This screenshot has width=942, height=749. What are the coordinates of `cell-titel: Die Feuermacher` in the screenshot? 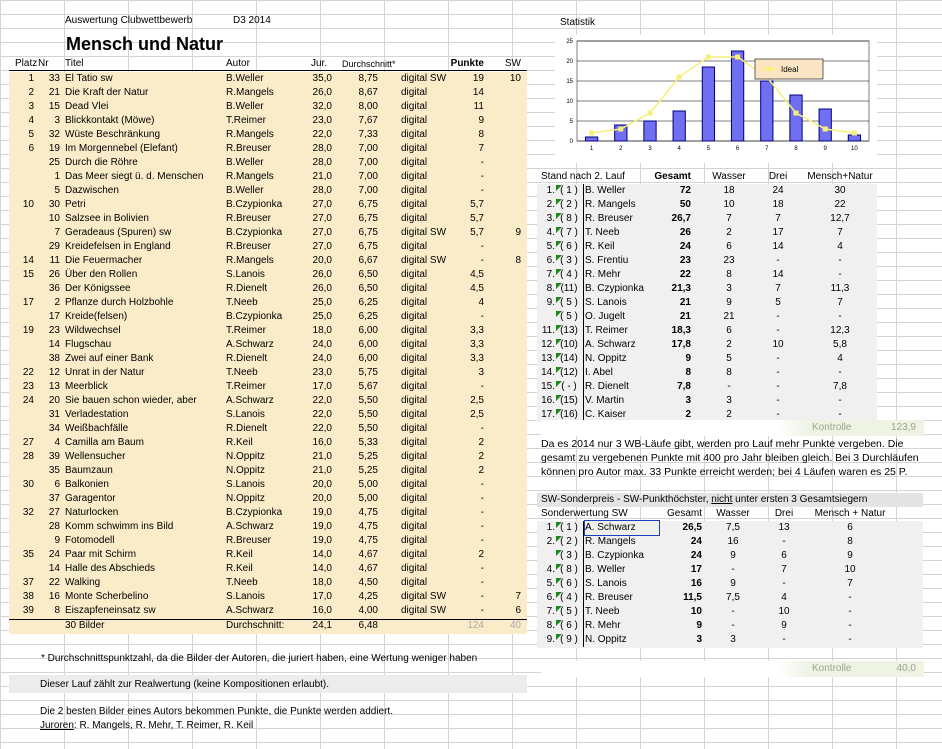 It's located at (104, 260).